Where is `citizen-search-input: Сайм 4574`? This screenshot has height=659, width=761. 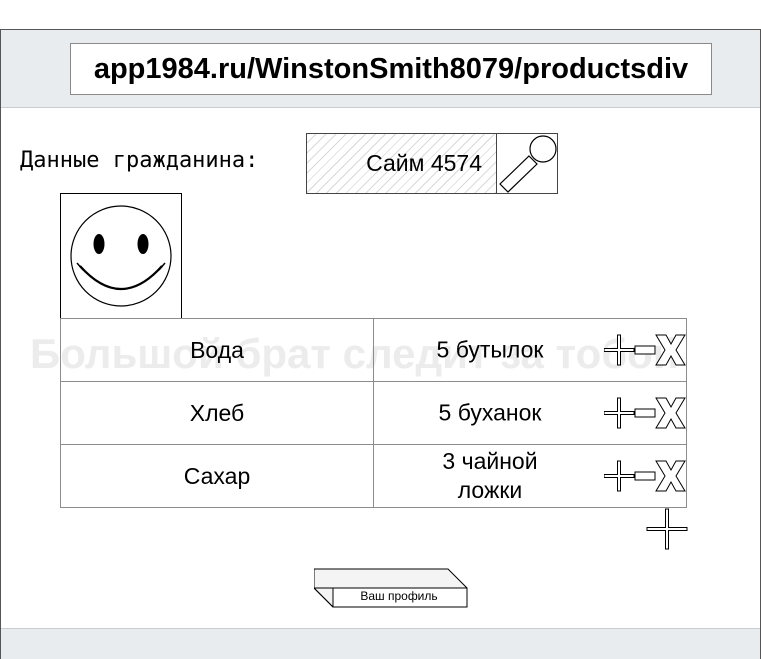 citizen-search-input: Сайм 4574 is located at coordinates (402, 163).